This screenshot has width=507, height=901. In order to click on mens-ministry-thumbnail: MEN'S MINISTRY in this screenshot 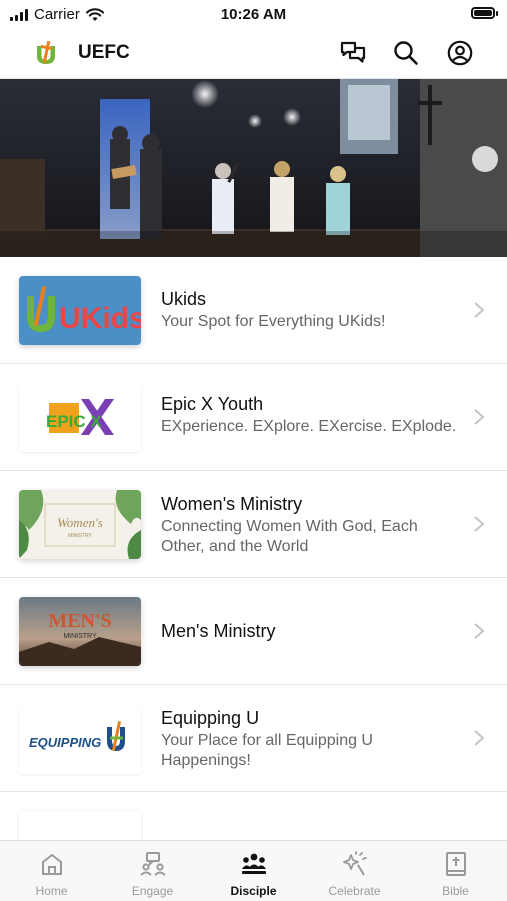, I will do `click(80, 631)`.